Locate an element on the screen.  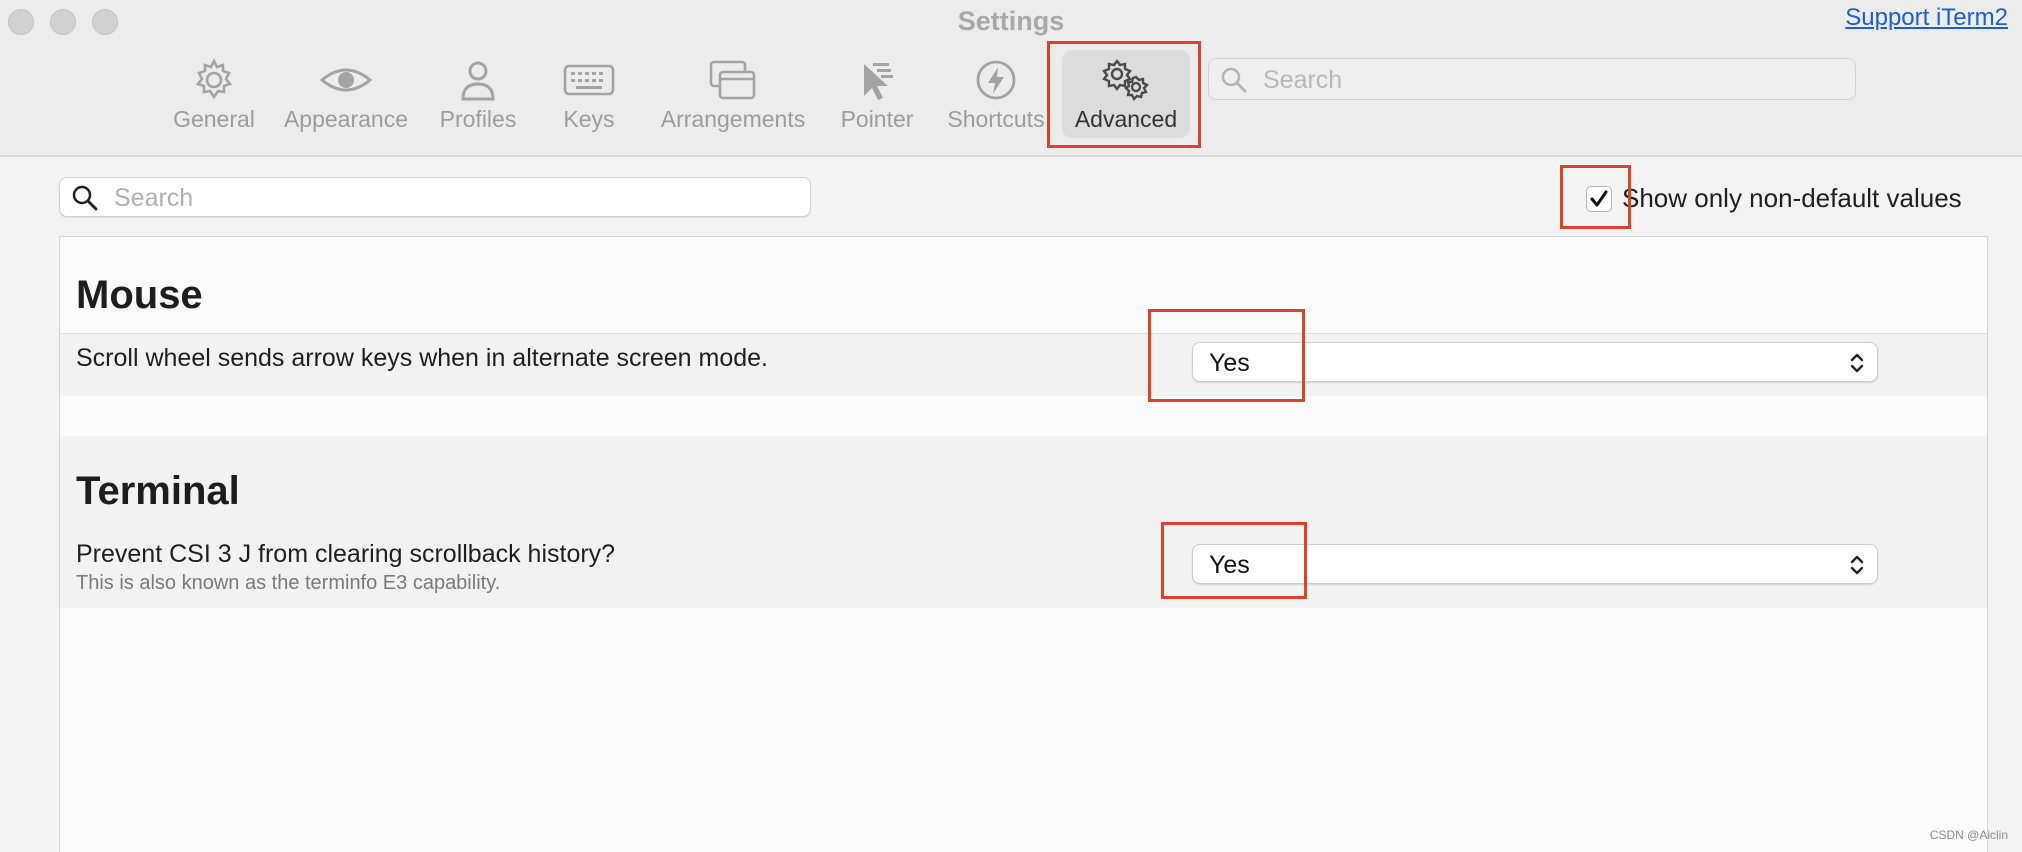
show-non-default-toggle: Show only non-default values is located at coordinates (1774, 198).